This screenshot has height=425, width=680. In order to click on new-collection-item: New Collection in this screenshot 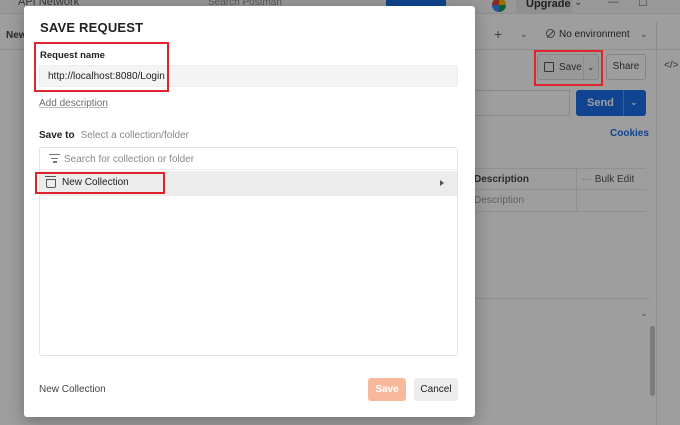, I will do `click(248, 183)`.